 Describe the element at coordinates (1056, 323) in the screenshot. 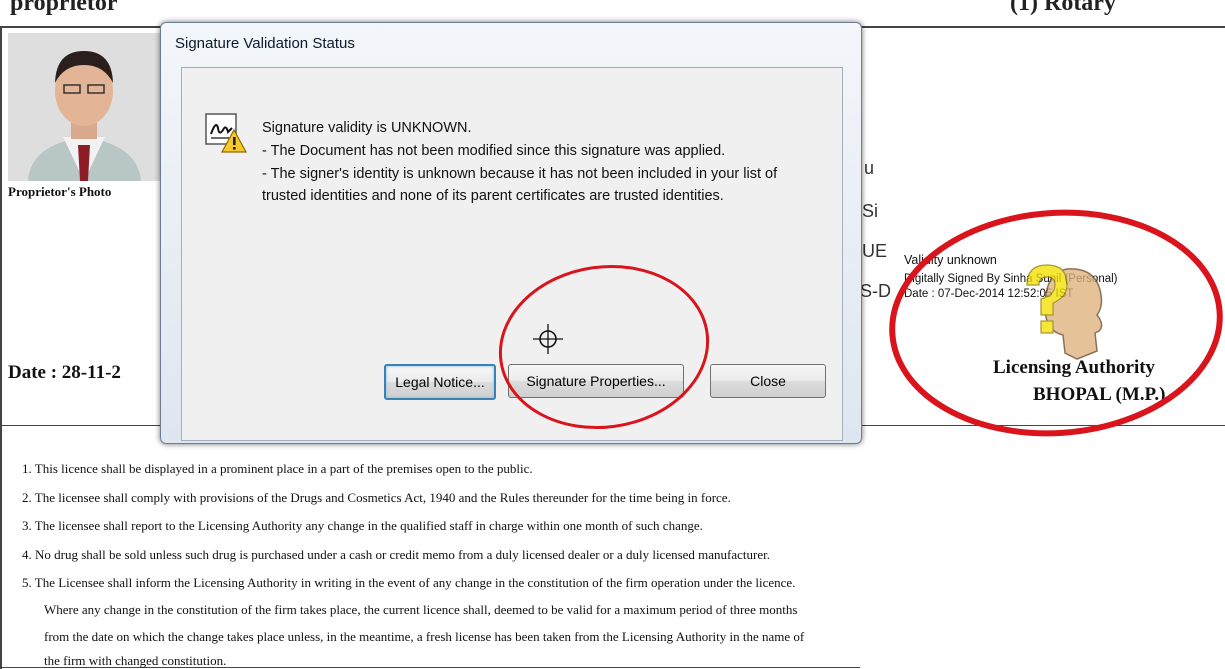

I see `red-highlight-ellipse-signature` at that location.